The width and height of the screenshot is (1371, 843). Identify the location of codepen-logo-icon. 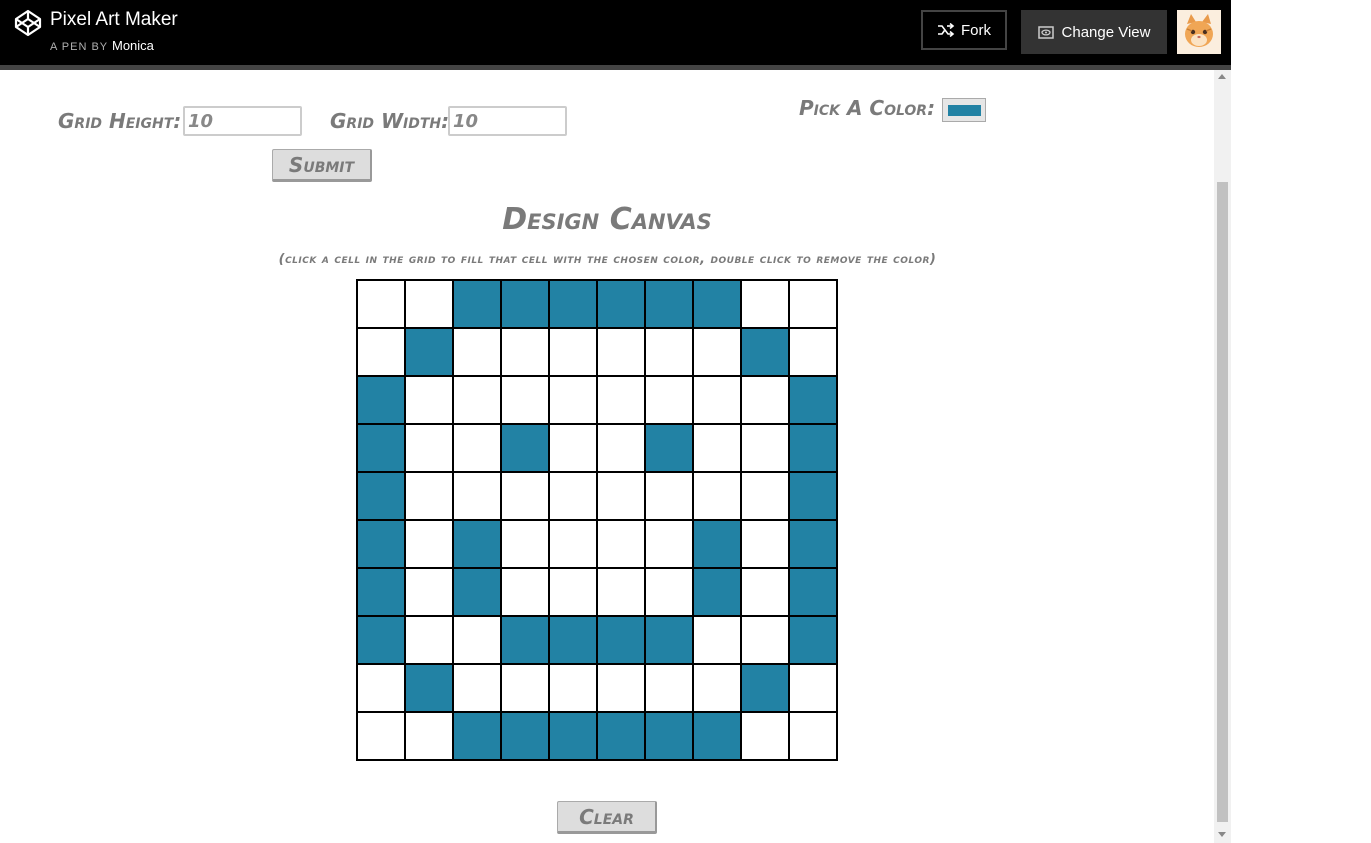
(28, 23).